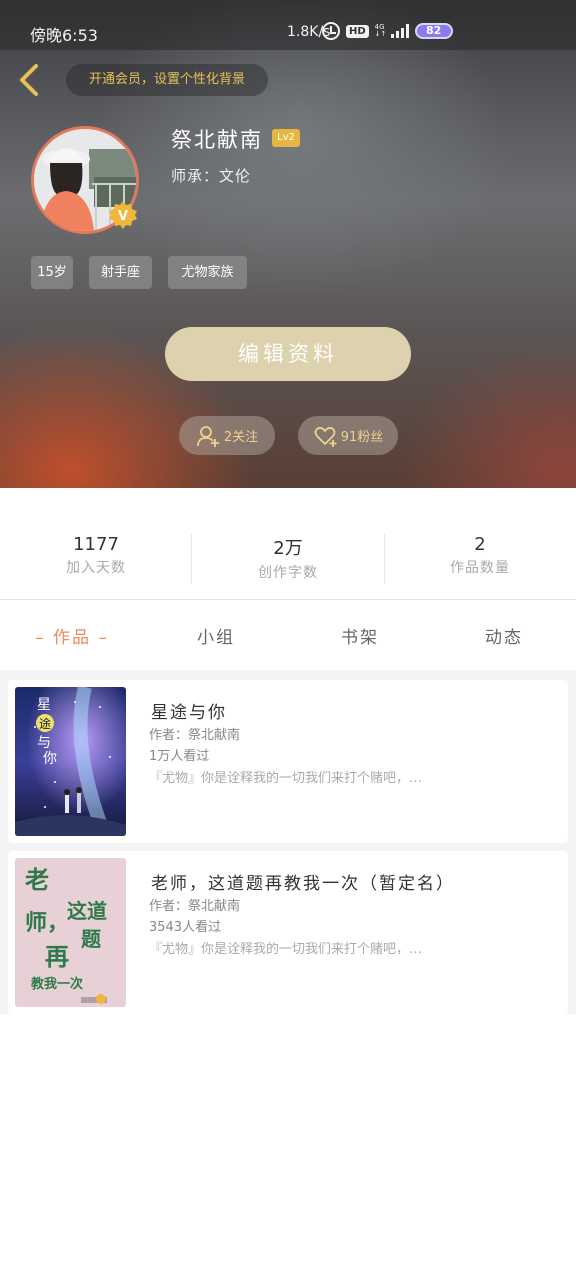 Image resolution: width=576 pixels, height=1280 pixels. What do you see at coordinates (241, 437) in the screenshot?
I see `following-label: 2关注` at bounding box center [241, 437].